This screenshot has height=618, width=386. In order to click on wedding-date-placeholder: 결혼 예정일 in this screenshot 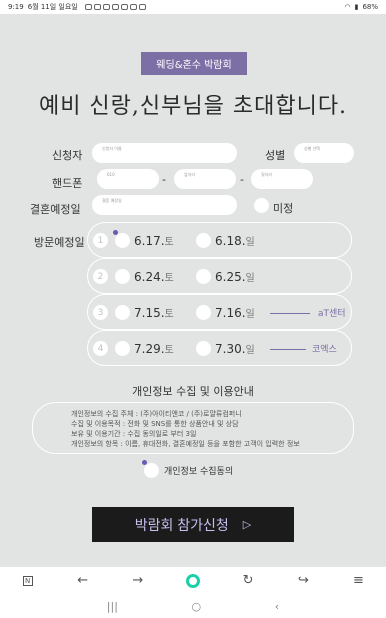, I will do `click(112, 200)`.